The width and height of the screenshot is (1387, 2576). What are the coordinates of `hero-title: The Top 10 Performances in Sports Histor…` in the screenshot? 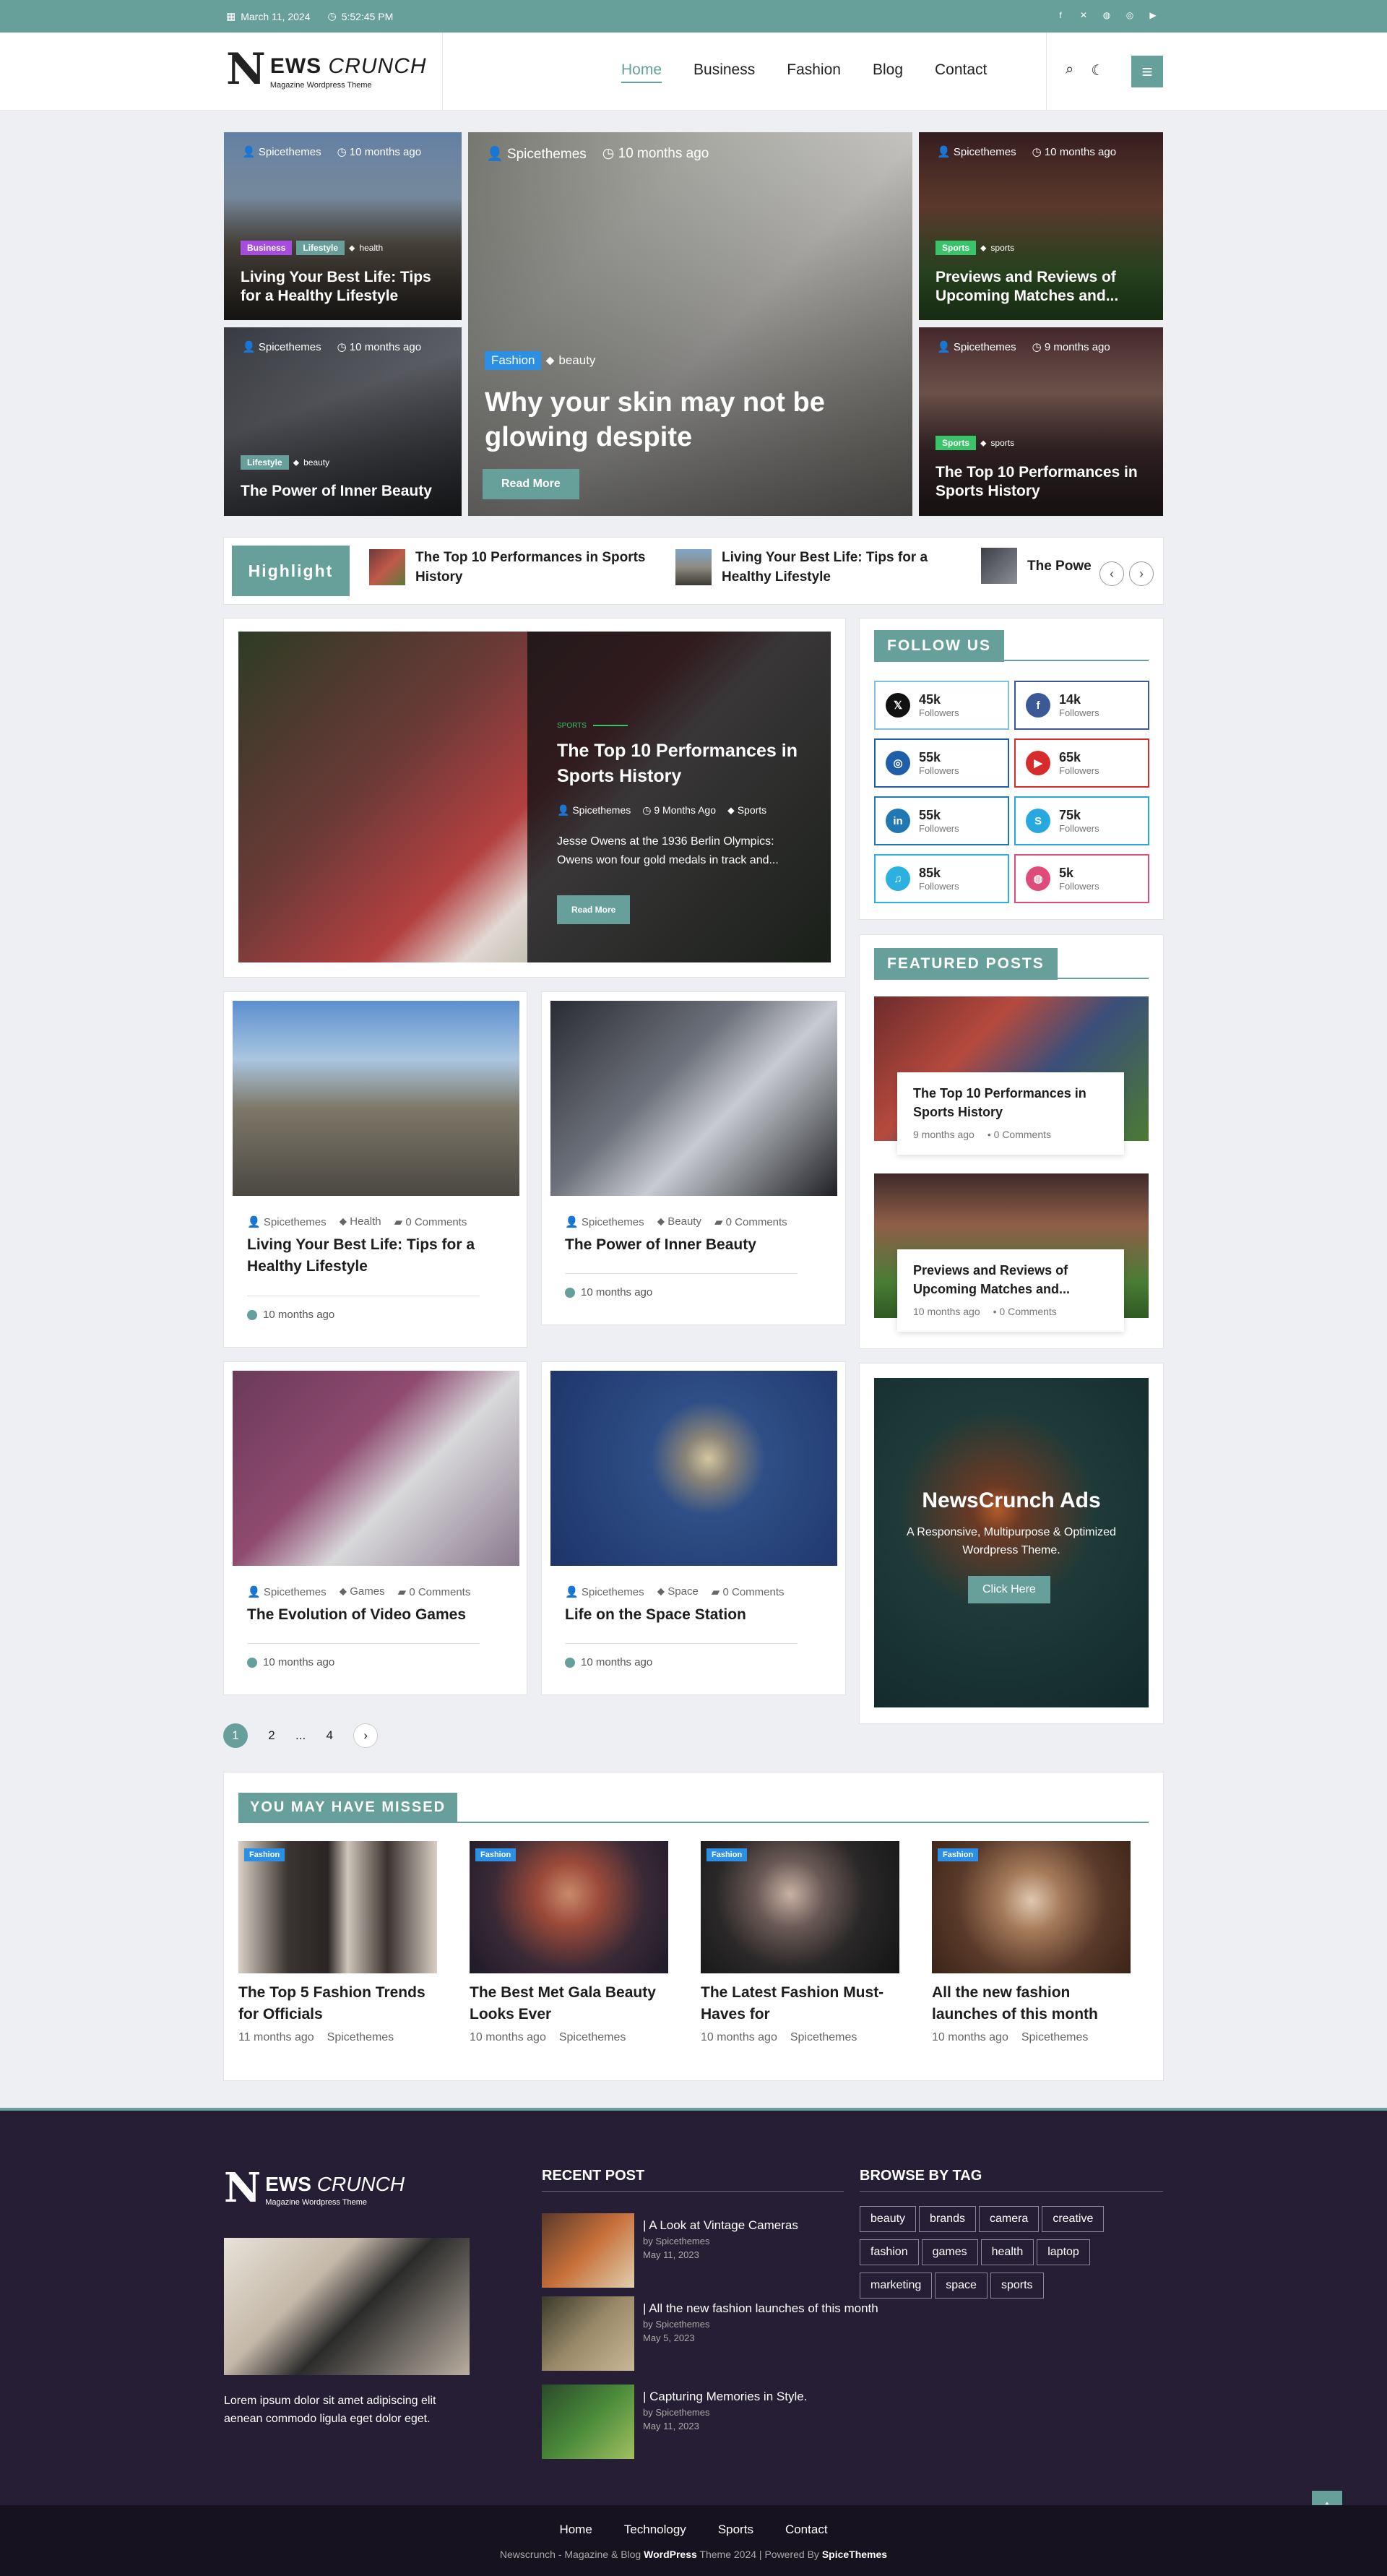 It's located at (1042, 482).